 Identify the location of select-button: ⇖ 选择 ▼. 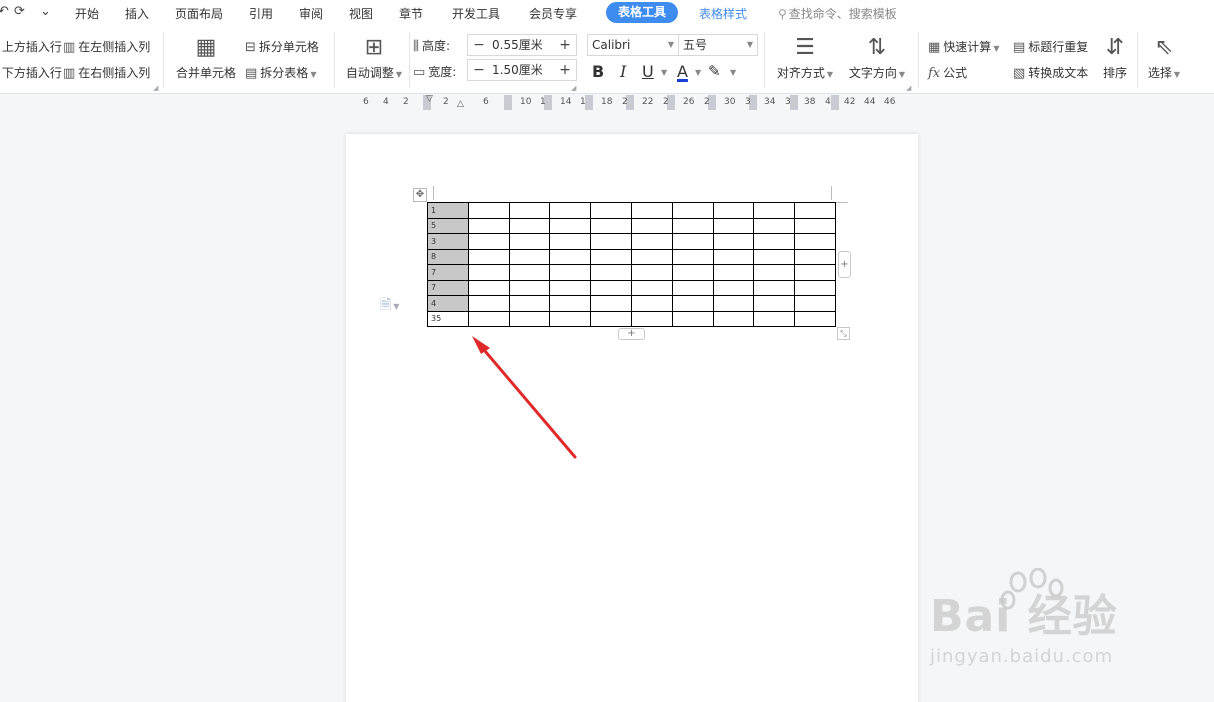
(1164, 58).